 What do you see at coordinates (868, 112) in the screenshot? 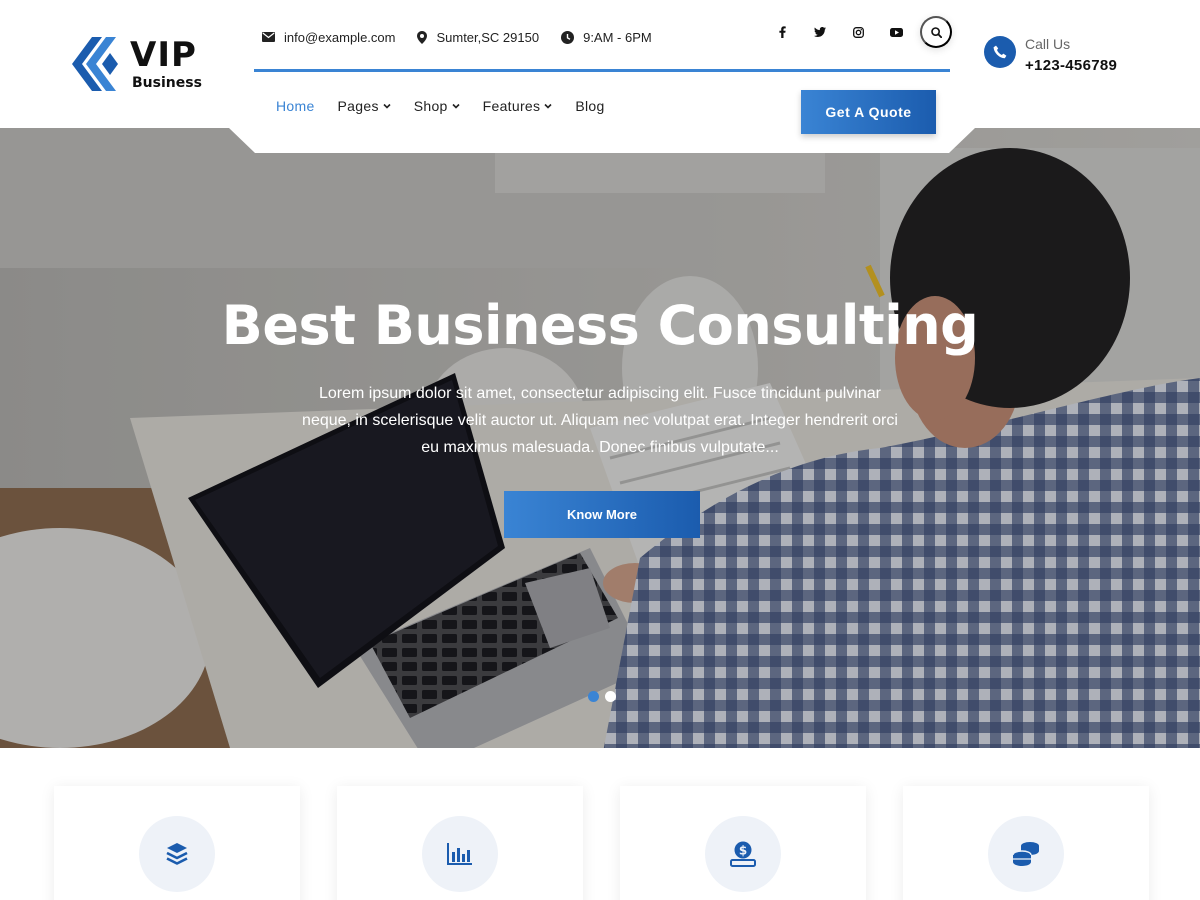
I see `get-quote-button: Get A Quote` at bounding box center [868, 112].